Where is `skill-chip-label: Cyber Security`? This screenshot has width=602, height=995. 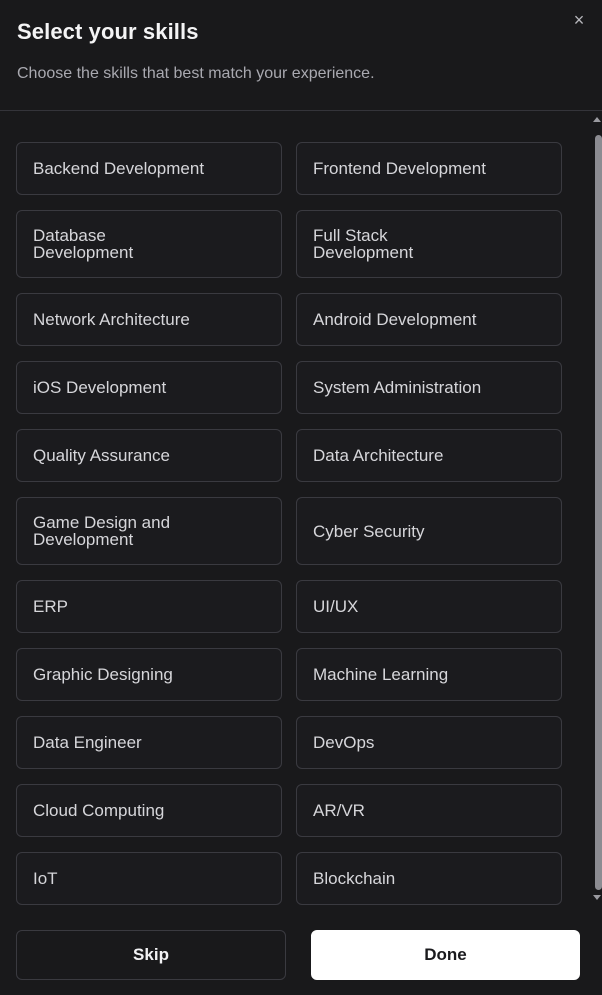 skill-chip-label: Cyber Security is located at coordinates (369, 531).